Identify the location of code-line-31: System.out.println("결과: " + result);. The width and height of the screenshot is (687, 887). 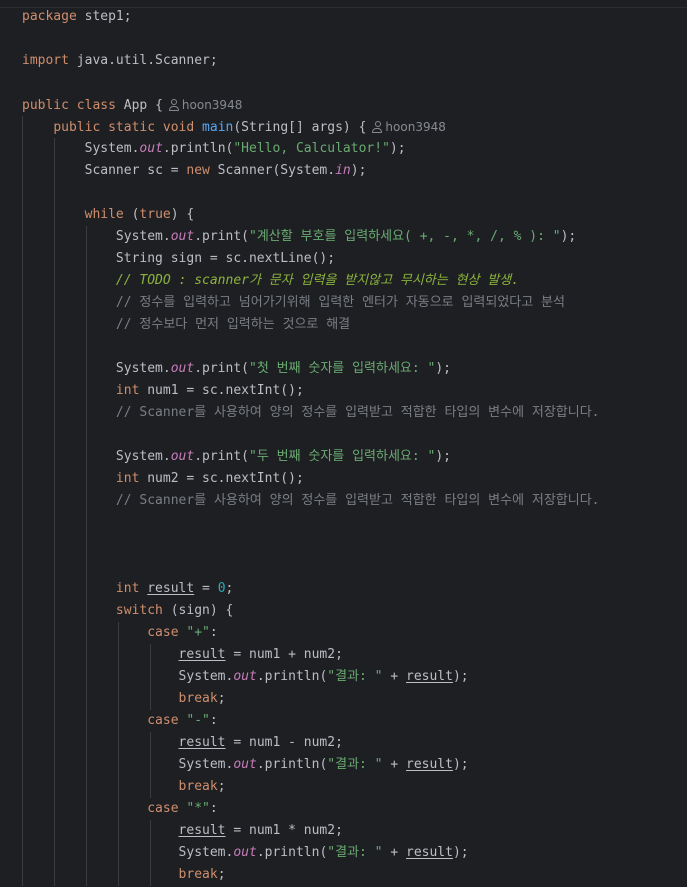
(354, 677).